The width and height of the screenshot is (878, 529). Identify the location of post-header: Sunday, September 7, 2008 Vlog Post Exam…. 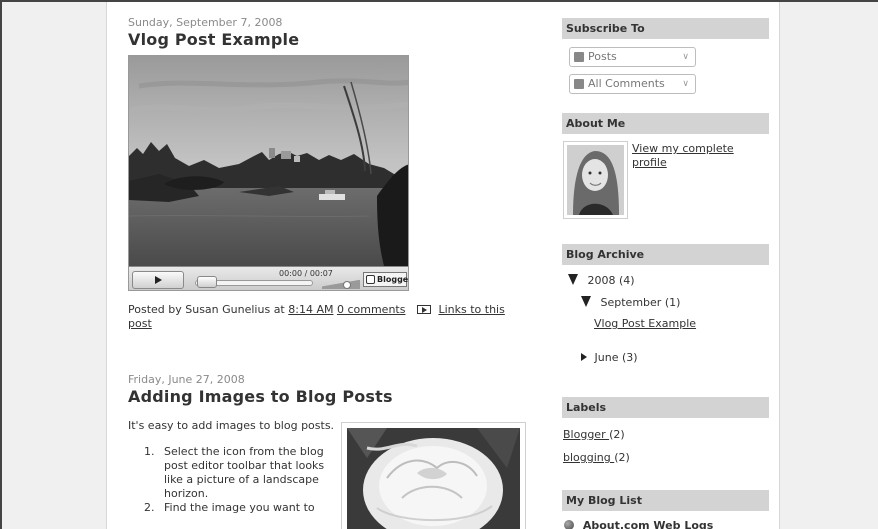
(333, 33).